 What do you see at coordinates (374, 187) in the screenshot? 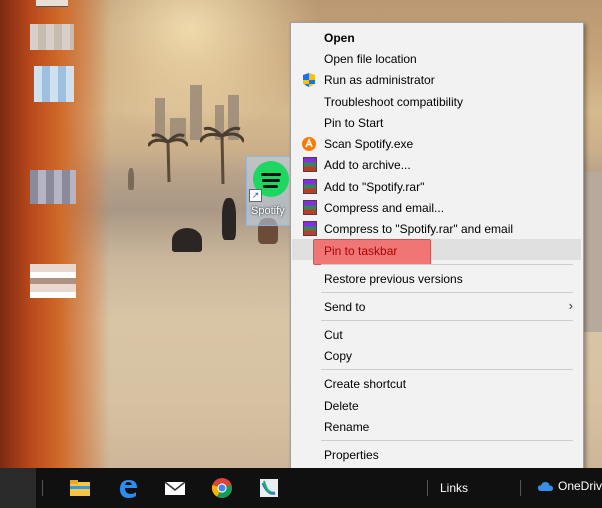
I see `menu-item-label: Add to "Spotify.rar"` at bounding box center [374, 187].